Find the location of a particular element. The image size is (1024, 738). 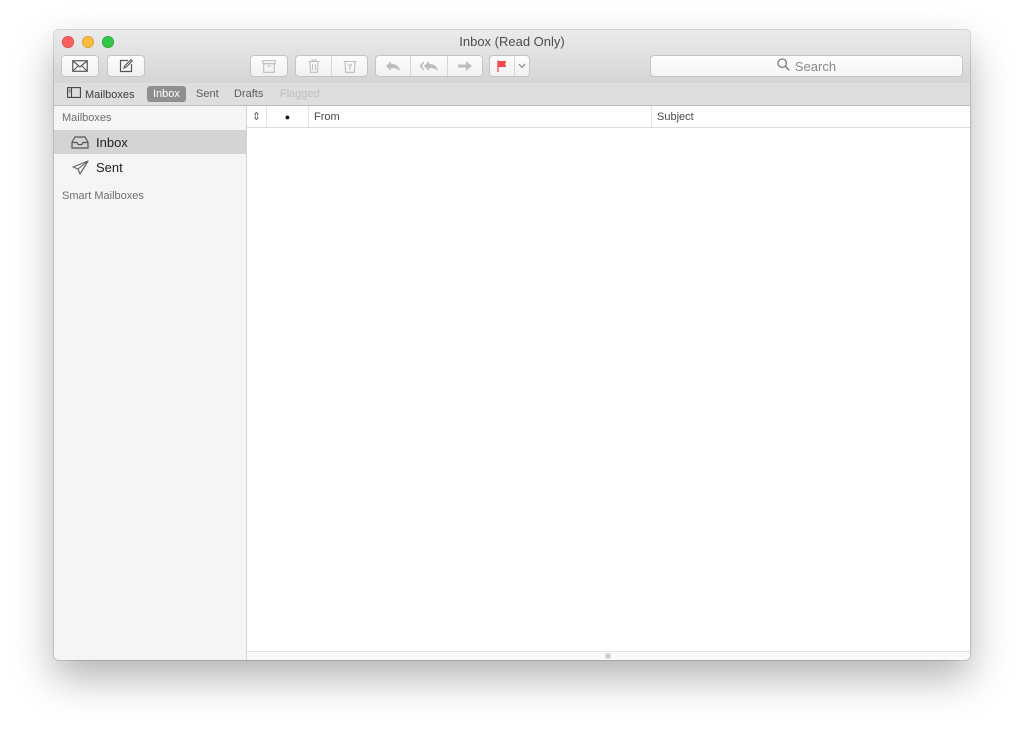

forward-button is located at coordinates (465, 66).